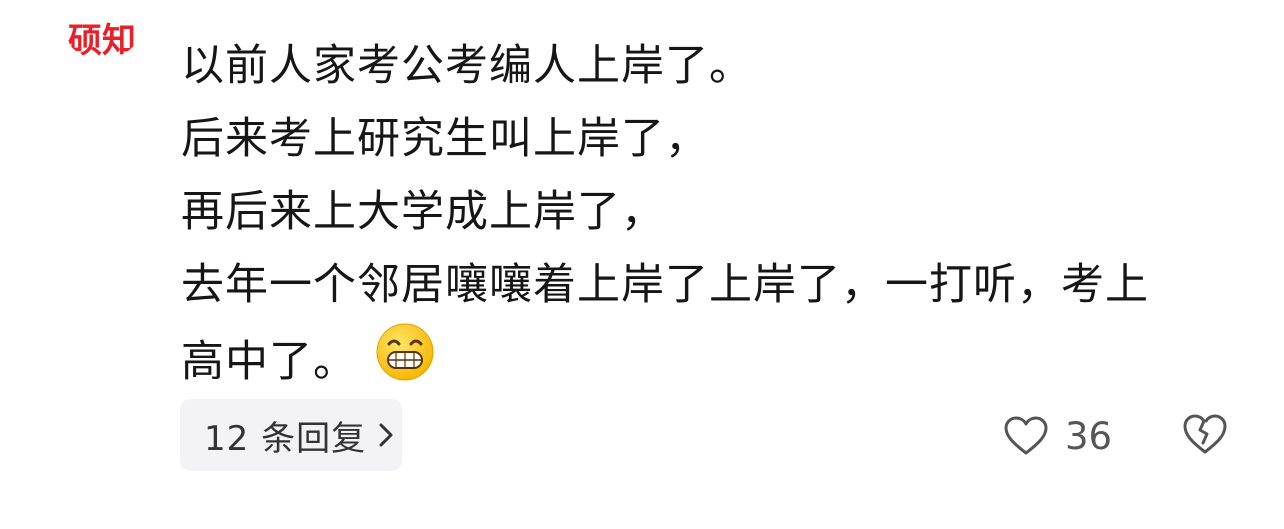  What do you see at coordinates (1026, 435) in the screenshot?
I see `heart-outline-icon` at bounding box center [1026, 435].